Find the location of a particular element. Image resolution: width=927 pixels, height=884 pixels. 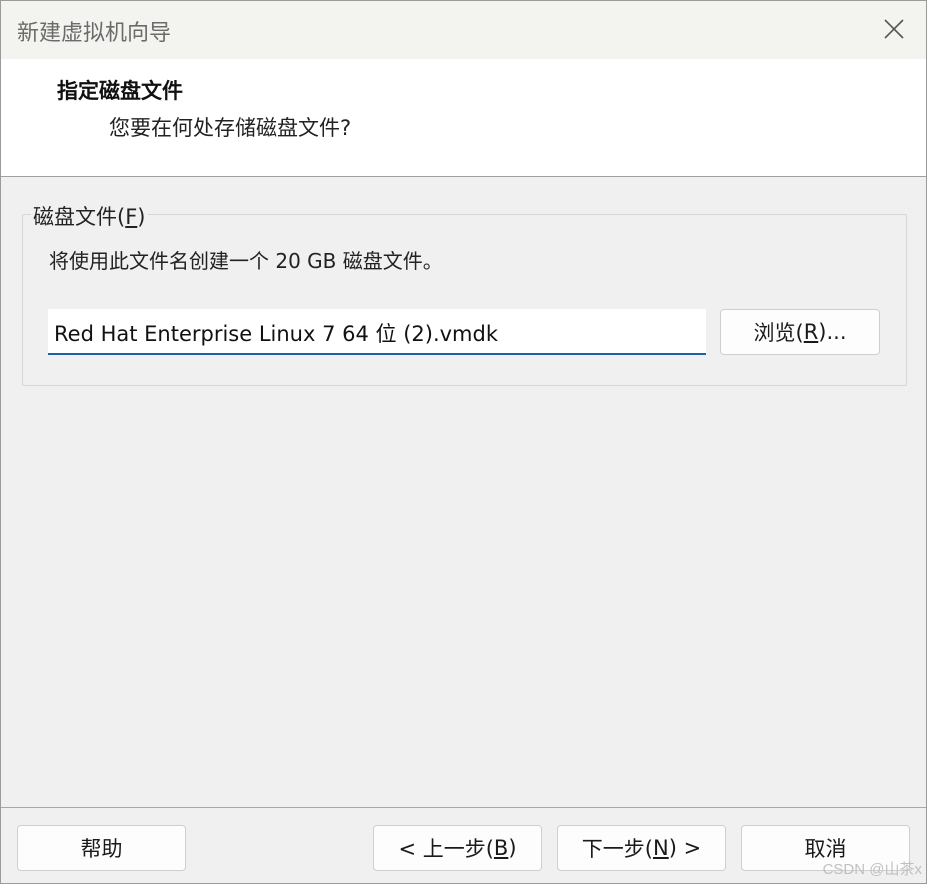

disk-file-description: 将使用此文件名创建一个 20 GB 磁盘文件。 is located at coordinates (246, 261).